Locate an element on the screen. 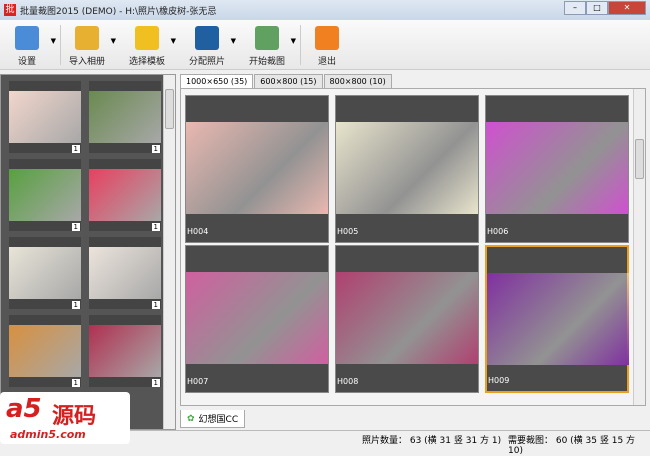 The height and width of the screenshot is (456, 650). crop-cell: H009 is located at coordinates (557, 319).